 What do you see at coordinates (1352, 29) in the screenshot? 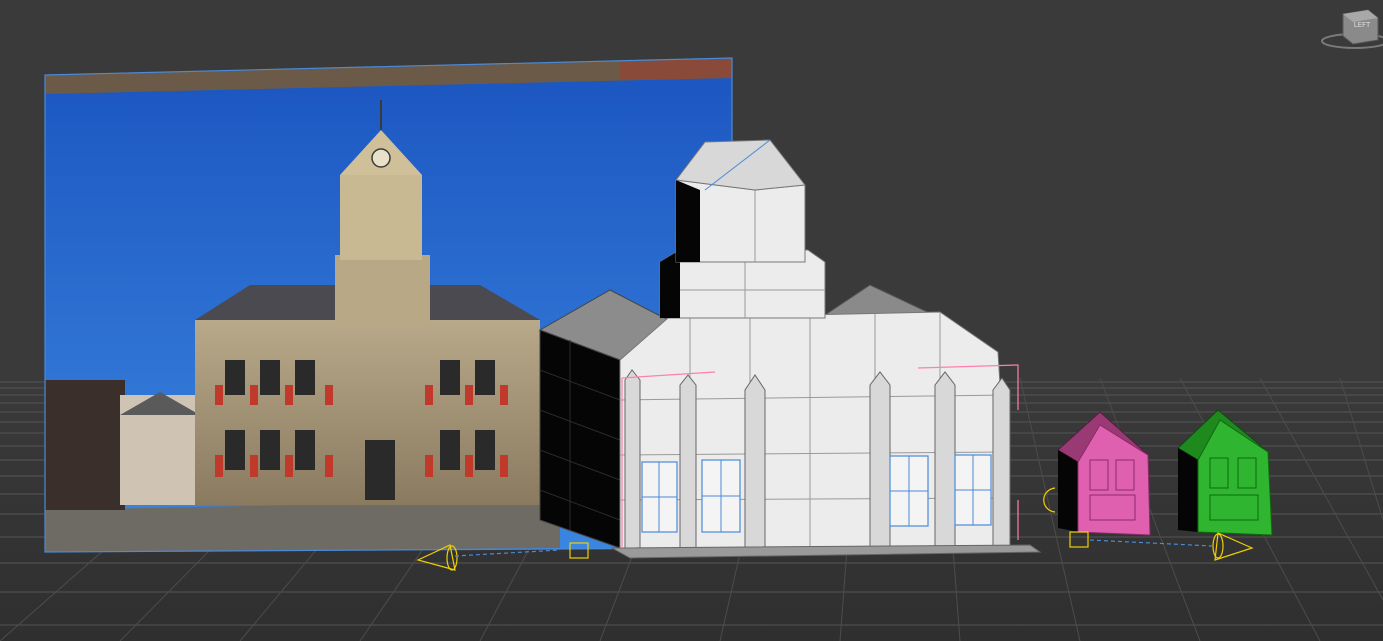
I see `viewcube` at bounding box center [1352, 29].